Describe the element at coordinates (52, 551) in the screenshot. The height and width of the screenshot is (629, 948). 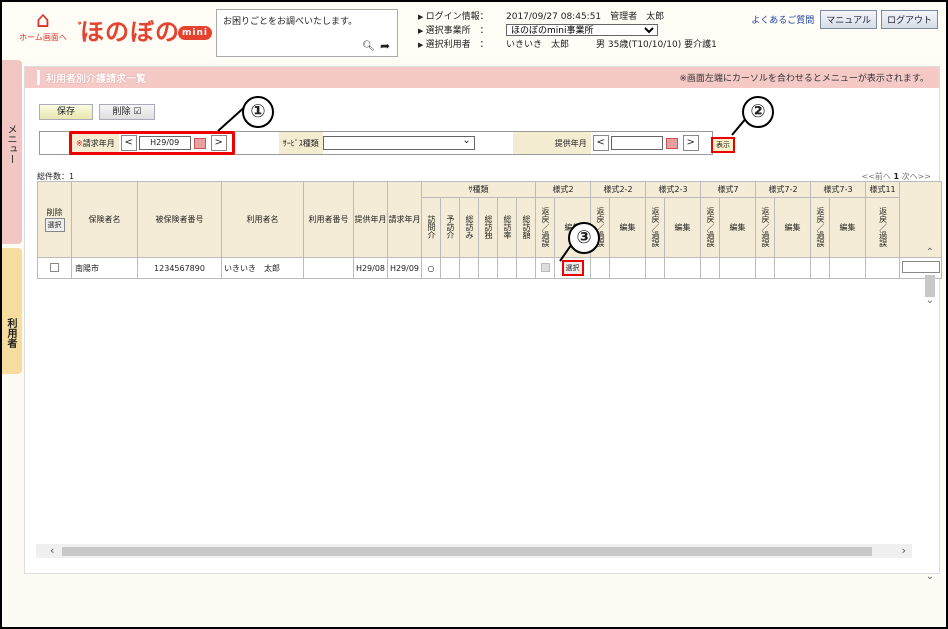
I see `scroll-left-icon: ‹` at that location.